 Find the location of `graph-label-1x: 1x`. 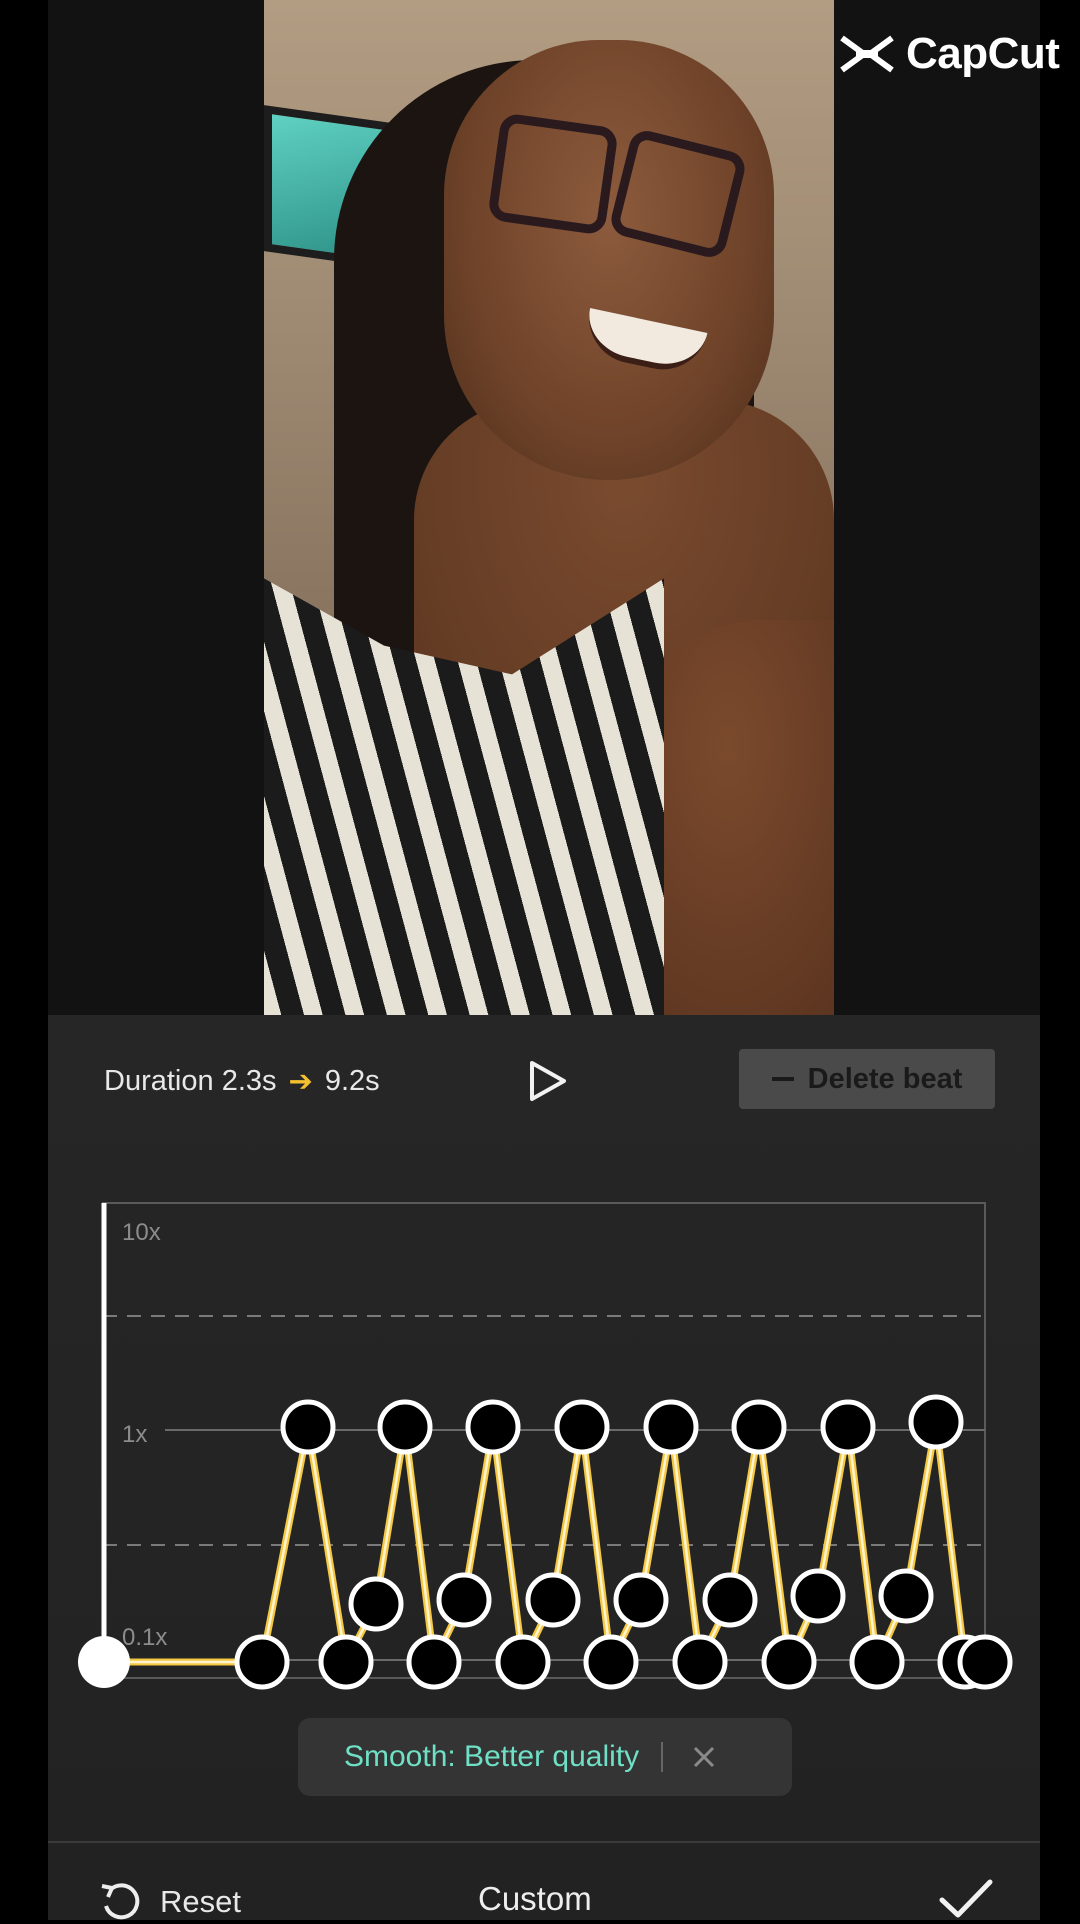

graph-label-1x: 1x is located at coordinates (134, 1434).